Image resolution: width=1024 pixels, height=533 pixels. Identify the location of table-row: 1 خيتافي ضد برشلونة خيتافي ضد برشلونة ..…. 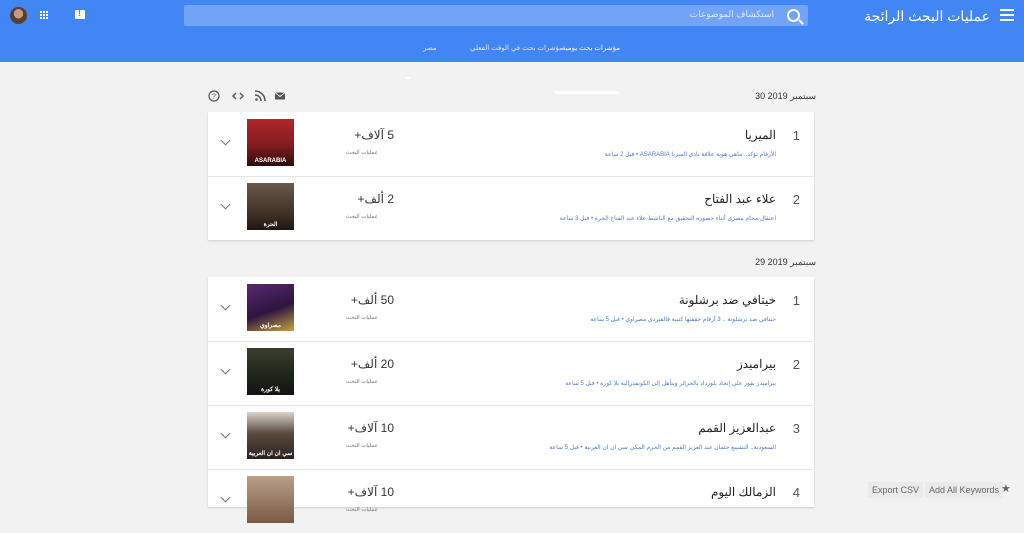
(511, 309).